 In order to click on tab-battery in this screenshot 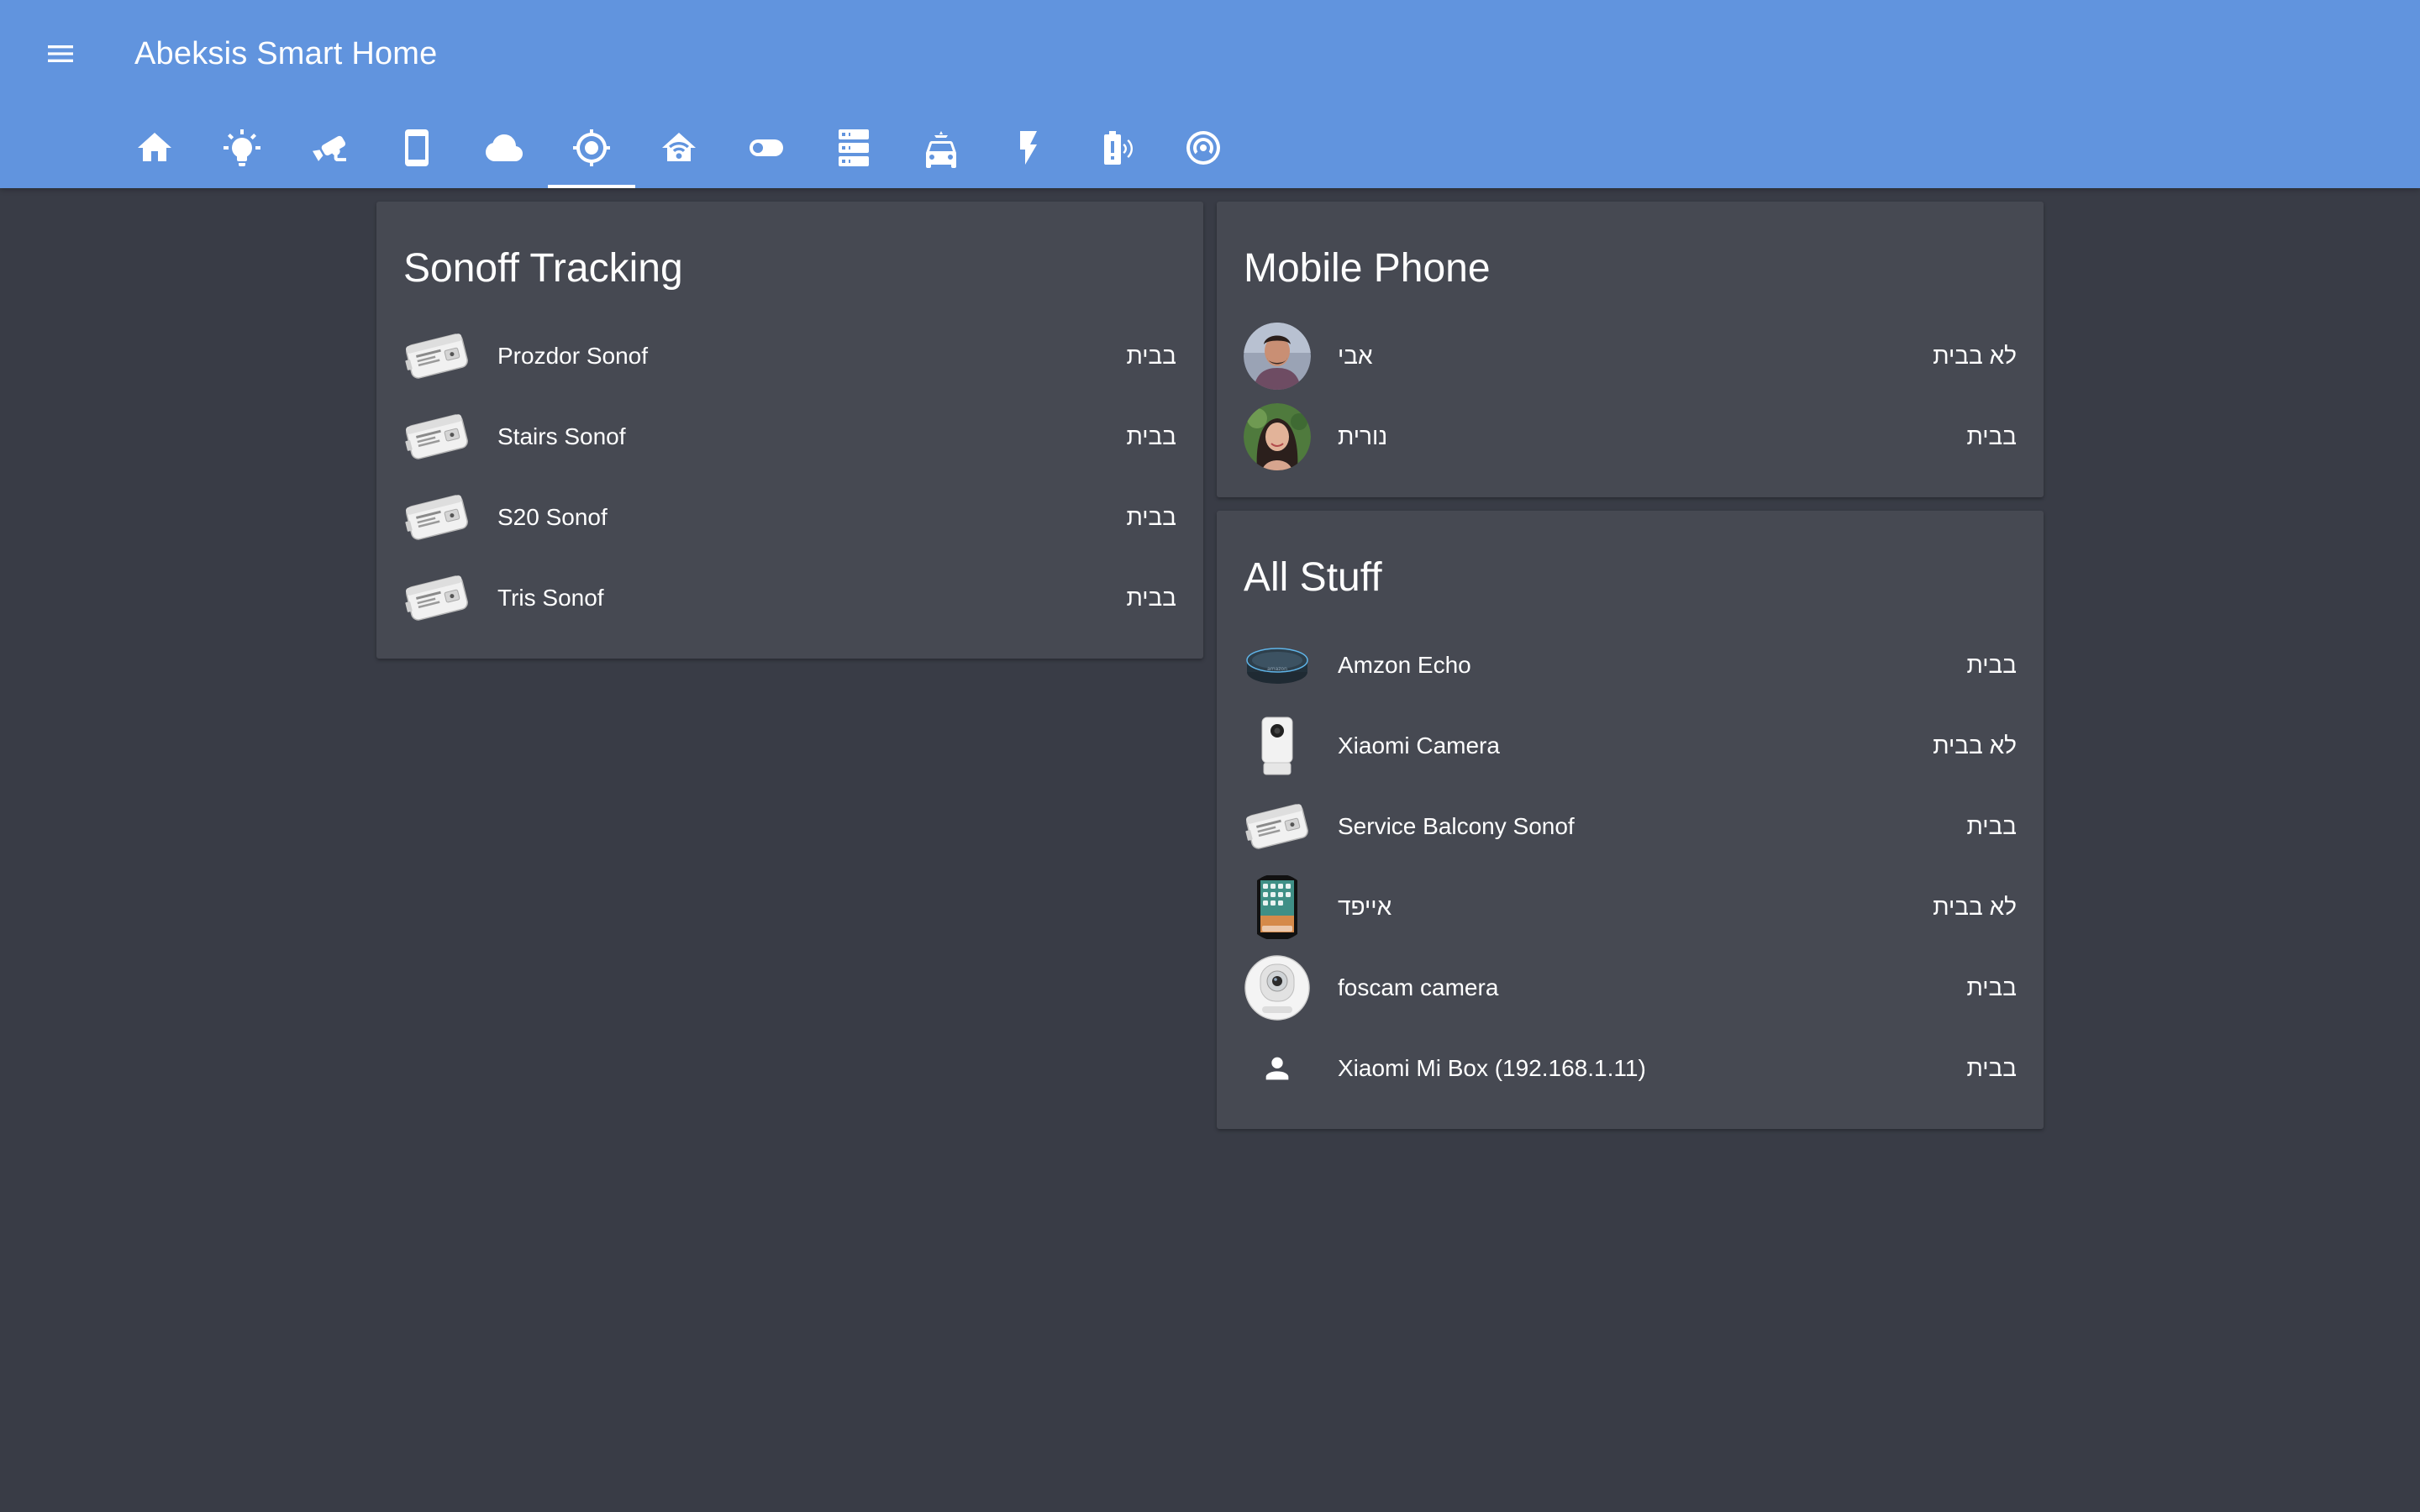, I will do `click(1116, 152)`.